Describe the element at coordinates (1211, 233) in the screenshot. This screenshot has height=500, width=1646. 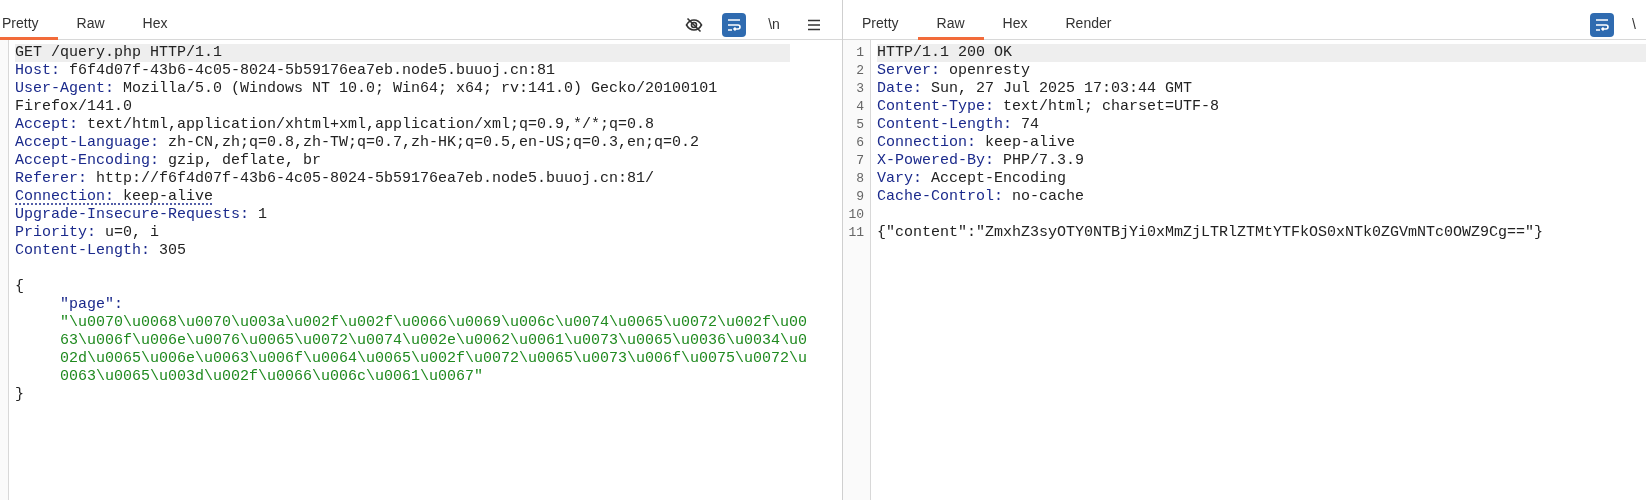
I see `body-line: {"content":"ZmxhZ3syOTY0NTBjYi0xMmZjLTRlZTMtYTFkOS0xNTk0ZGVmNTc0OWZ9Cg=="}` at that location.